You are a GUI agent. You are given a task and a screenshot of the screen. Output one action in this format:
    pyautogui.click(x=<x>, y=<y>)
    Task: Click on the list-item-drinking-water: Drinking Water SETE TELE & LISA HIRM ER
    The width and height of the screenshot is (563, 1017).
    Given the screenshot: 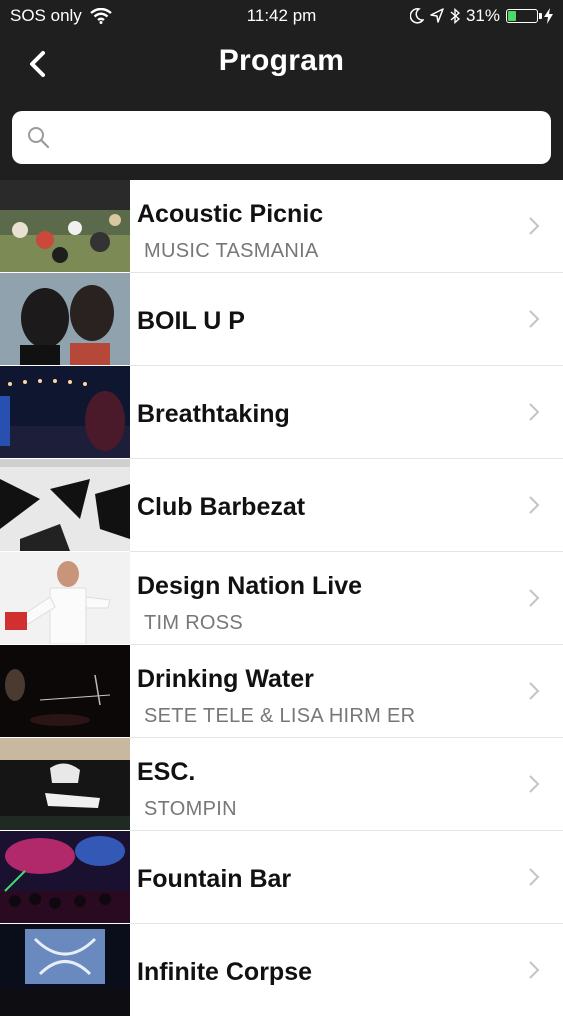 What is the action you would take?
    pyautogui.click(x=281, y=691)
    